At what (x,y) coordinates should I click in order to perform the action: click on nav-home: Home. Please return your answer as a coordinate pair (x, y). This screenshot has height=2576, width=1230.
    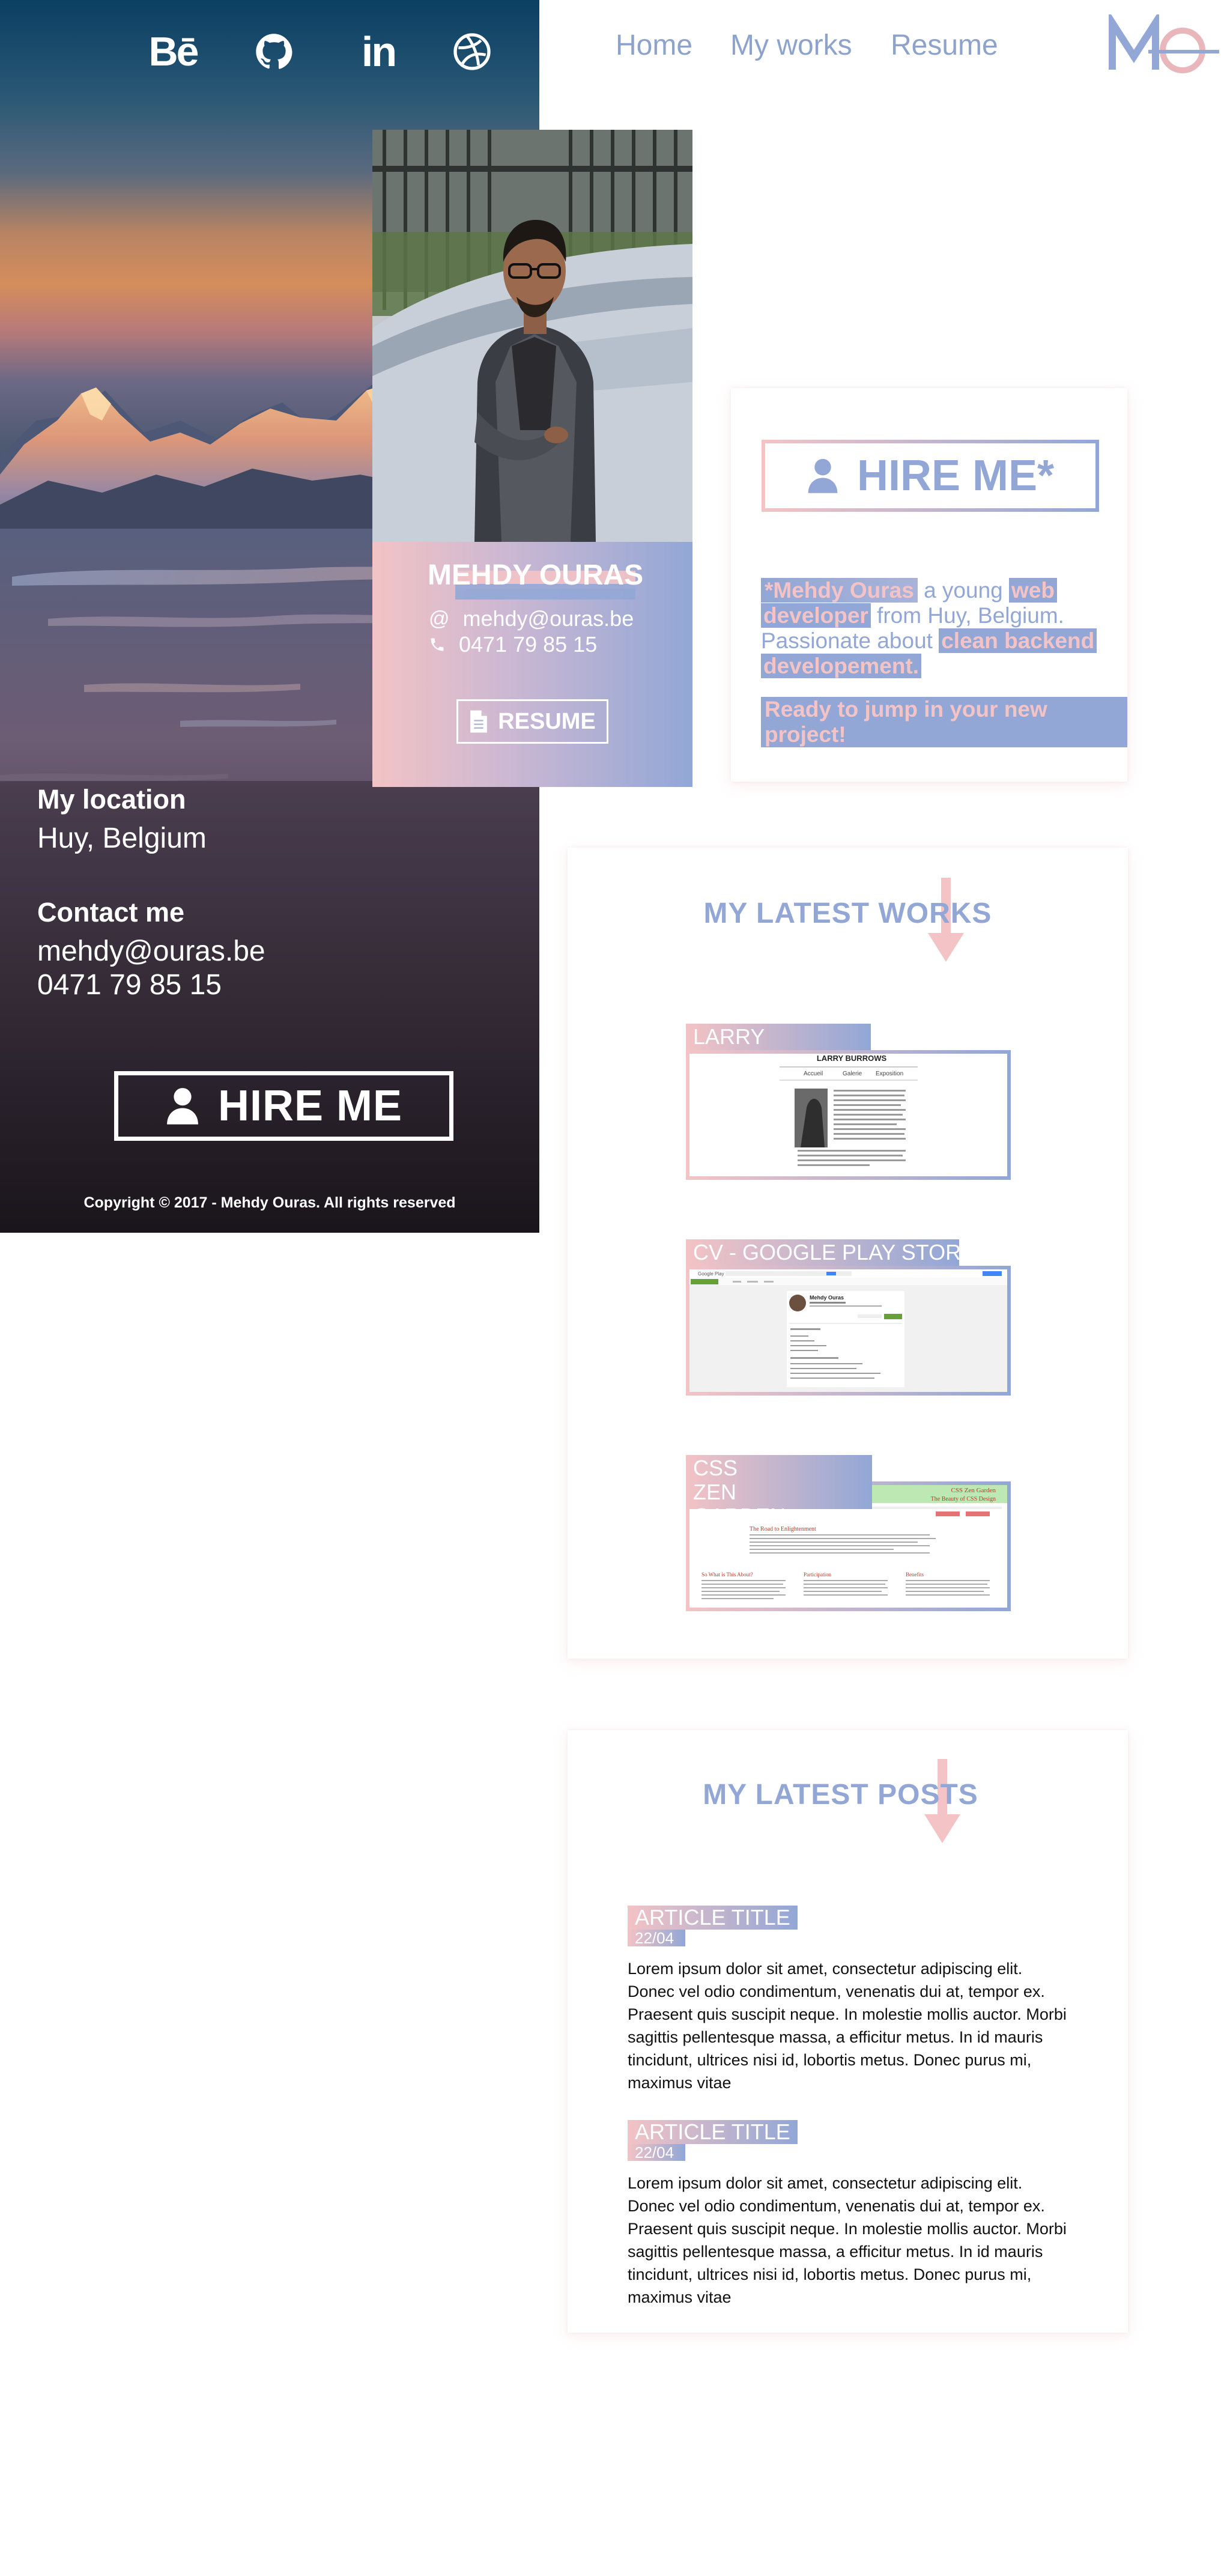
    Looking at the image, I should click on (654, 45).